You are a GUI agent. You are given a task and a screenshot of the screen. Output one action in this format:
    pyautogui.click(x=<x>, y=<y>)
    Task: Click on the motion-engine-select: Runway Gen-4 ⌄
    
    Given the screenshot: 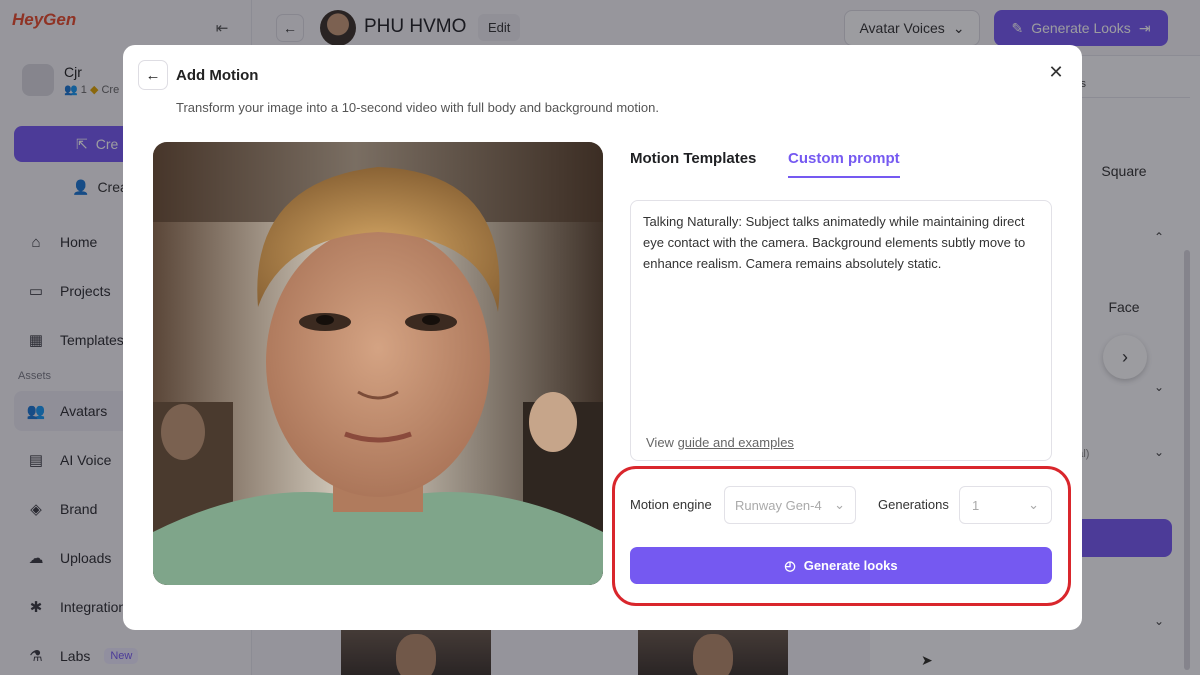 What is the action you would take?
    pyautogui.click(x=790, y=505)
    